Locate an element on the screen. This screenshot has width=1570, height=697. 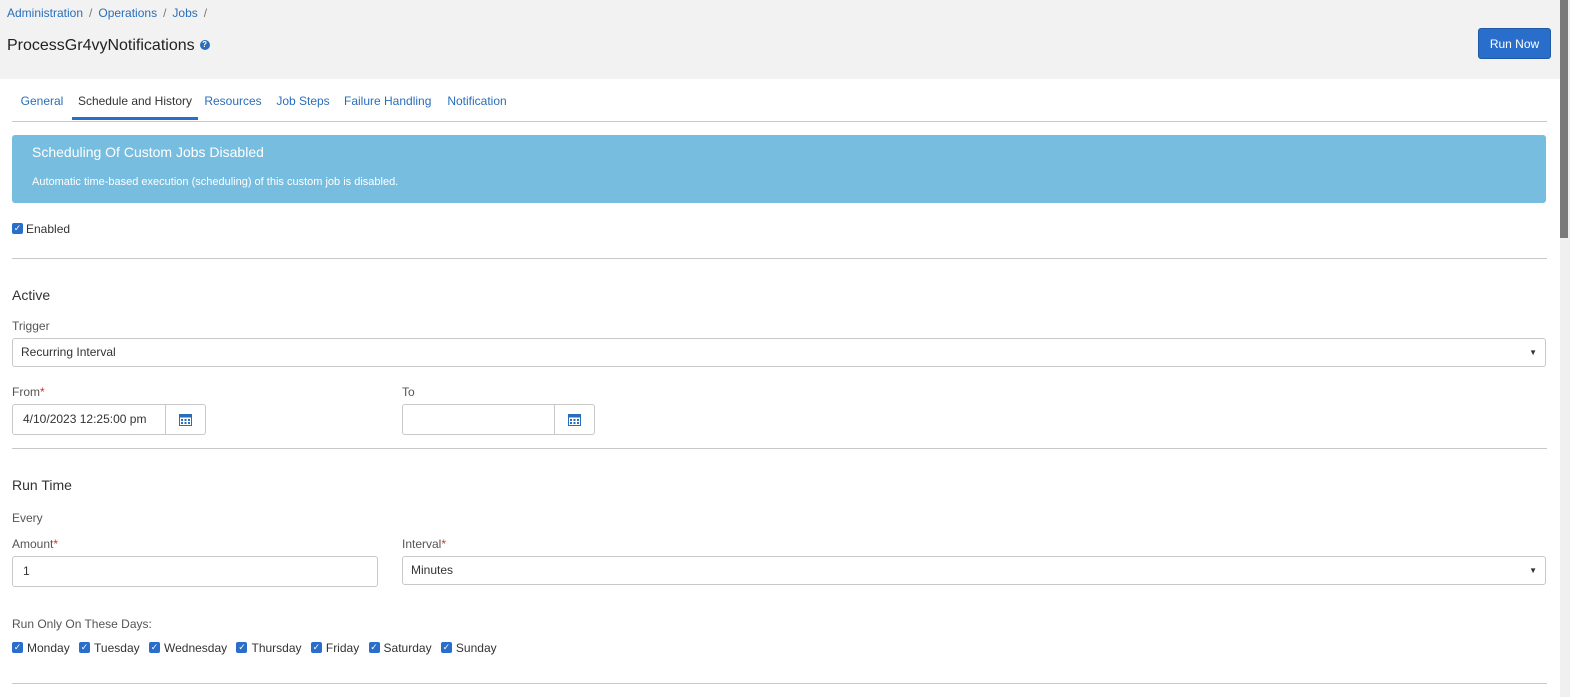
amount-label-text: Amount is located at coordinates (33, 544).